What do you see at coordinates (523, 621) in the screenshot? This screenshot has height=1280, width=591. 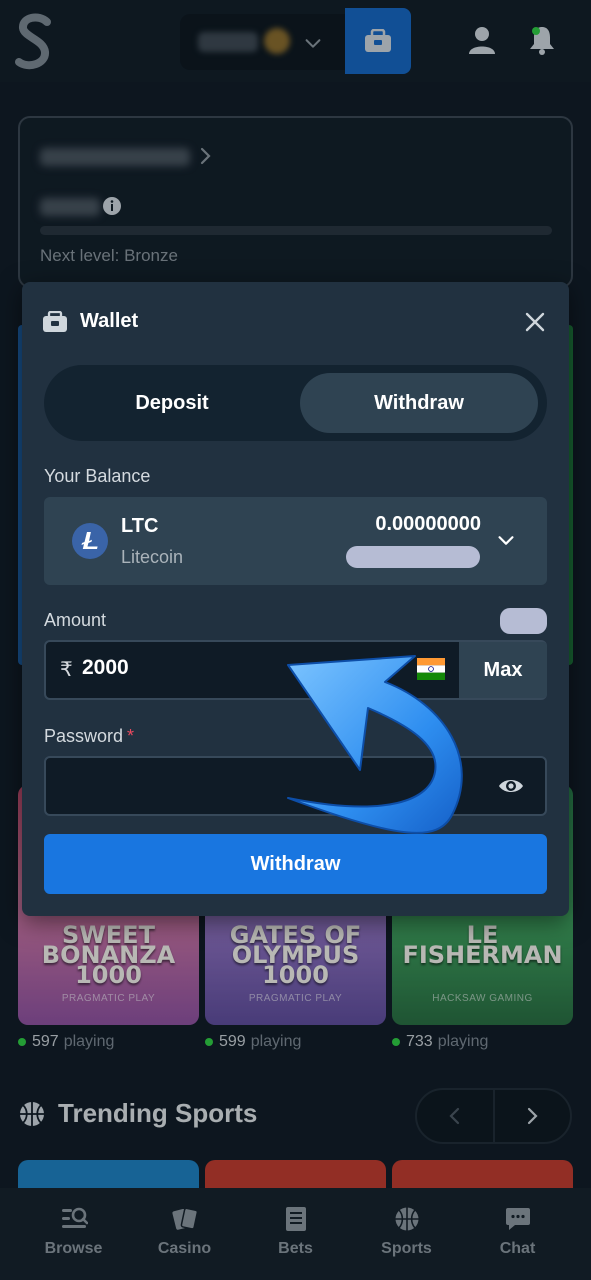 I see `currency-toggle` at bounding box center [523, 621].